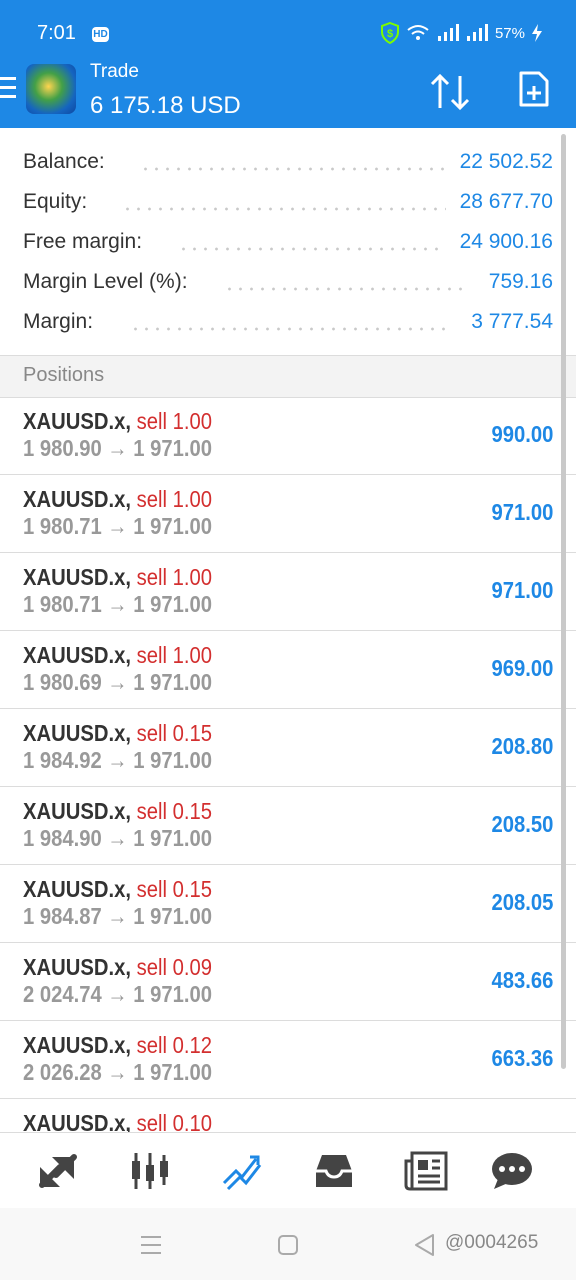 Image resolution: width=576 pixels, height=1280 pixels. I want to click on summary-label: Margin:, so click(58, 322).